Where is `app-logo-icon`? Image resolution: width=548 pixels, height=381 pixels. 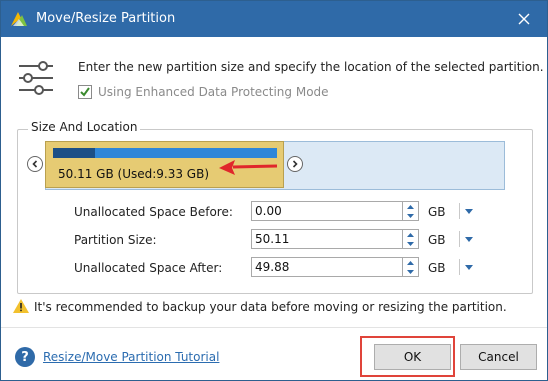 app-logo-icon is located at coordinates (19, 19).